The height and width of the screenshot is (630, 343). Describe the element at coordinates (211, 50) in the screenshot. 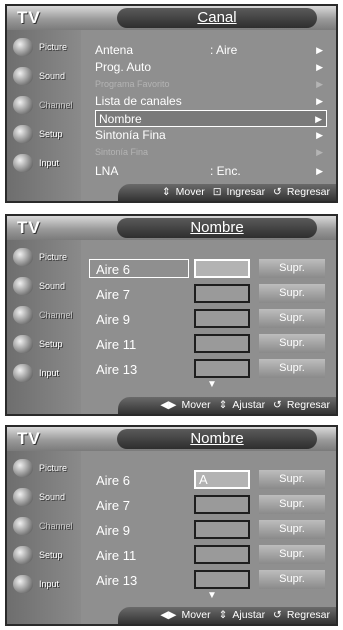

I see `menu-item-antena: Antena: Aire ▶` at that location.